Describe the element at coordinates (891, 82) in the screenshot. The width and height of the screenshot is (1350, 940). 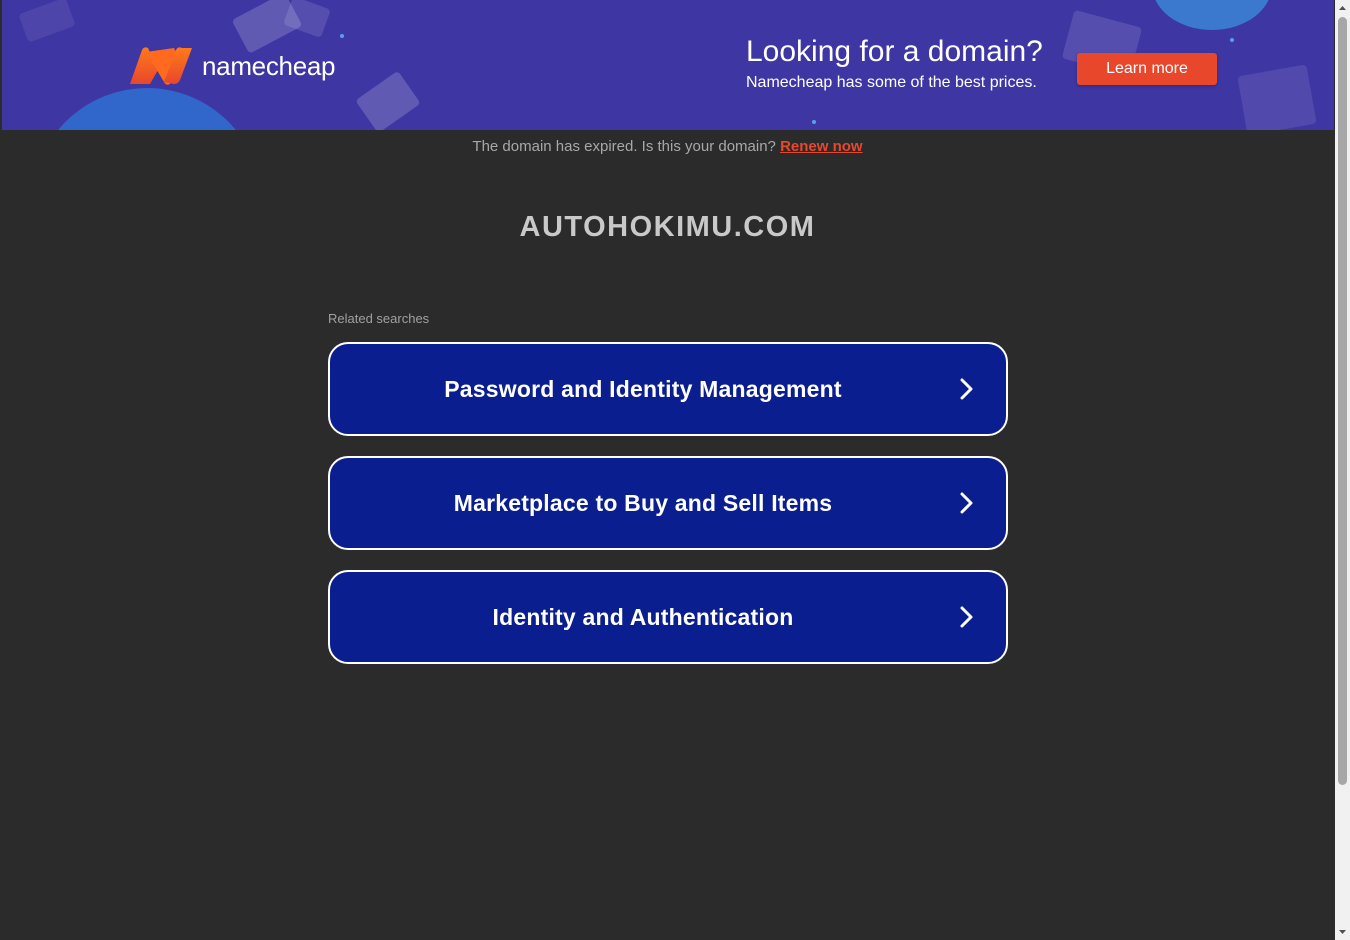
I see `promo-subtitle: Namecheap has some of the best prices.` at that location.